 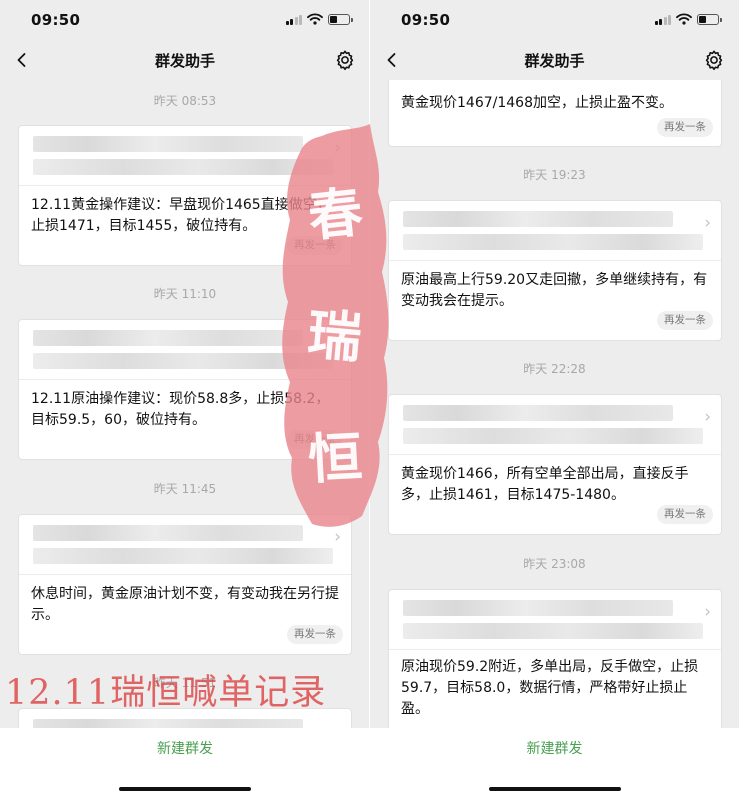 What do you see at coordinates (554, 175) in the screenshot?
I see `timestamp: 昨天 19:23` at bounding box center [554, 175].